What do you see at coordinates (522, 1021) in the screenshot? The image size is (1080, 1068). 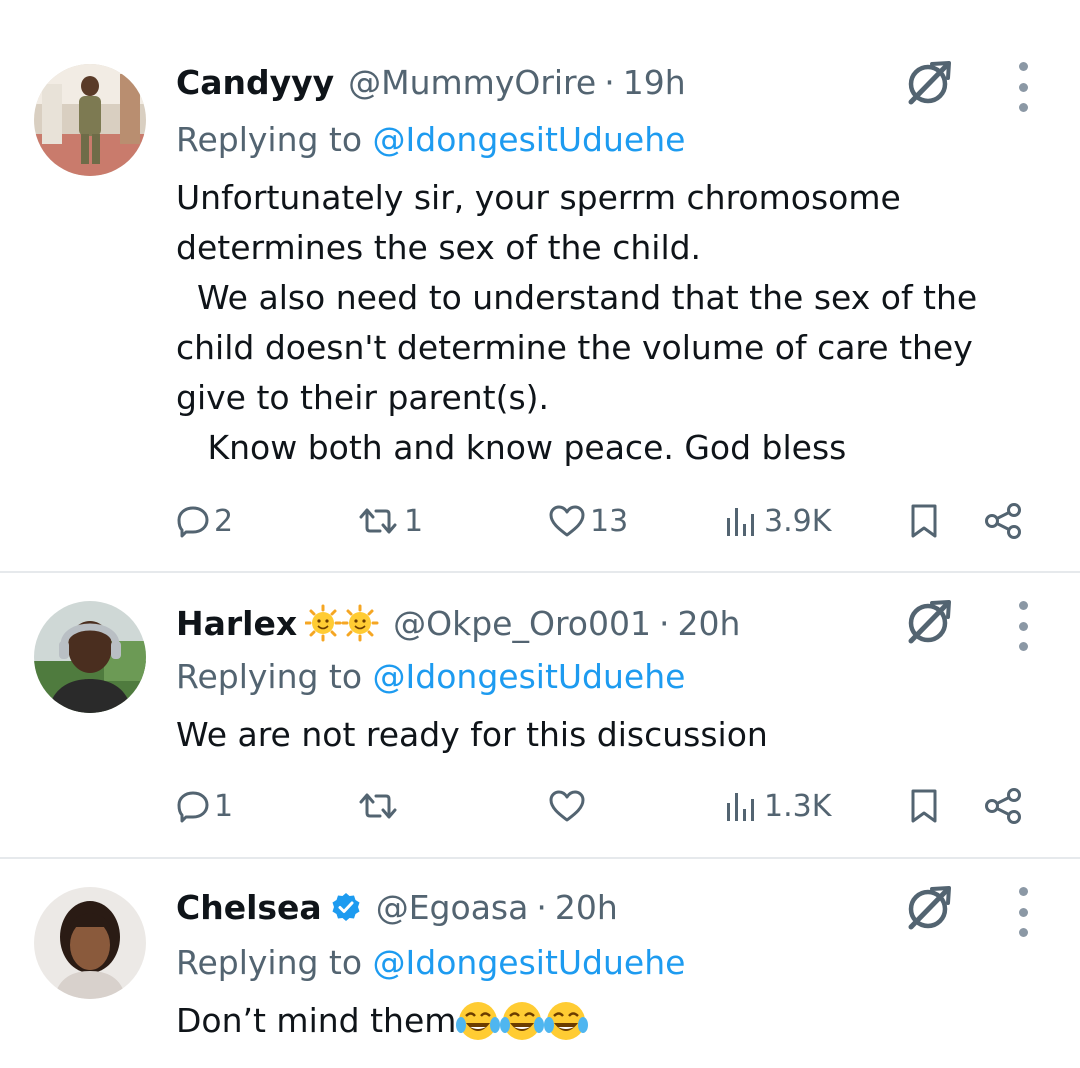 I see `laughing-emoji` at bounding box center [522, 1021].